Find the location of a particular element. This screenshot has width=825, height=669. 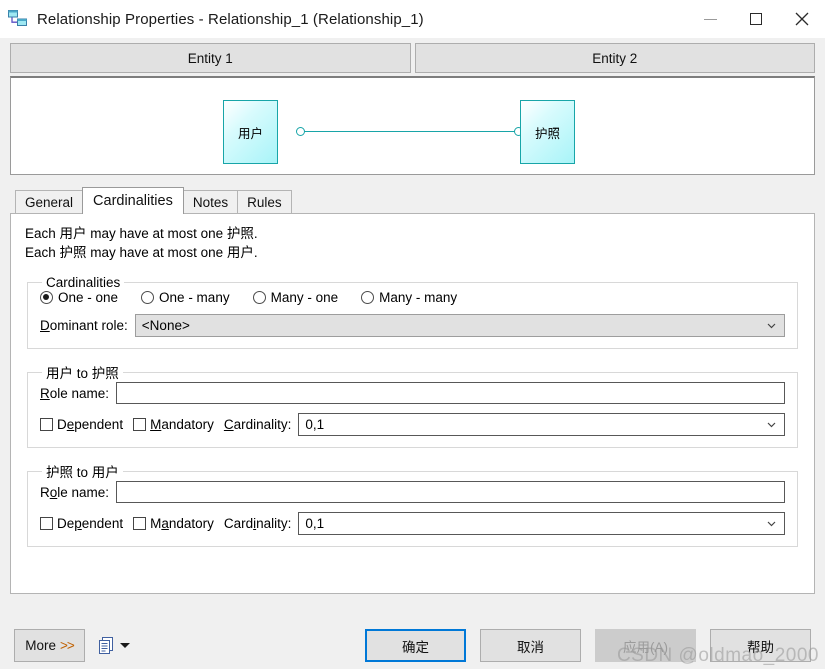

report-icon is located at coordinates (106, 645).